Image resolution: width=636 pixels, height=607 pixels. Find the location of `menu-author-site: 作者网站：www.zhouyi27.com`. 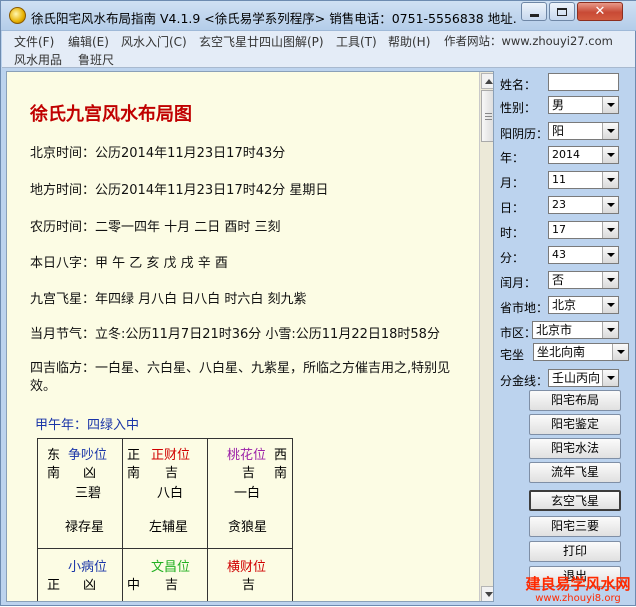

menu-author-site: 作者网站：www.zhouyi27.com is located at coordinates (528, 41).